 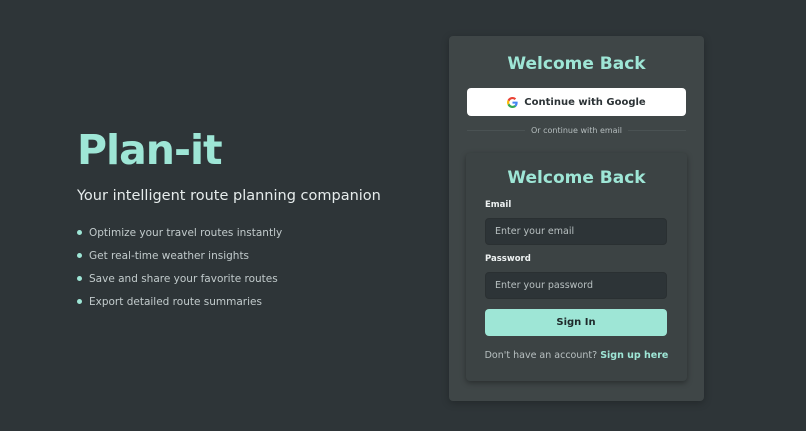 I want to click on google-signin-button: Continue with Google, so click(x=576, y=102).